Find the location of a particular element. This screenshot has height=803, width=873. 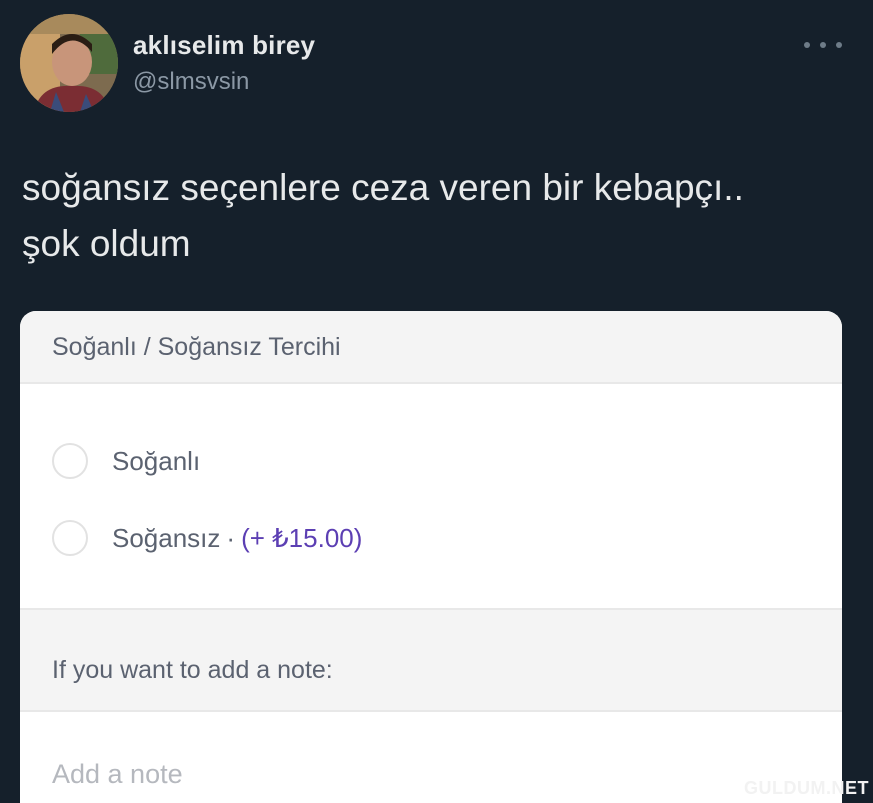

card-header: Soğanlı / Soğansız Tercihi is located at coordinates (431, 347).